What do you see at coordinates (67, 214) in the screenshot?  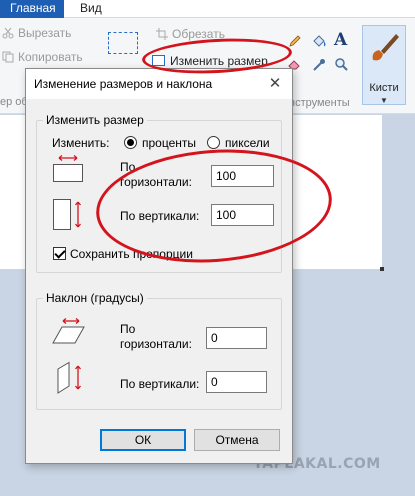 I see `vertical-resize-icon` at bounding box center [67, 214].